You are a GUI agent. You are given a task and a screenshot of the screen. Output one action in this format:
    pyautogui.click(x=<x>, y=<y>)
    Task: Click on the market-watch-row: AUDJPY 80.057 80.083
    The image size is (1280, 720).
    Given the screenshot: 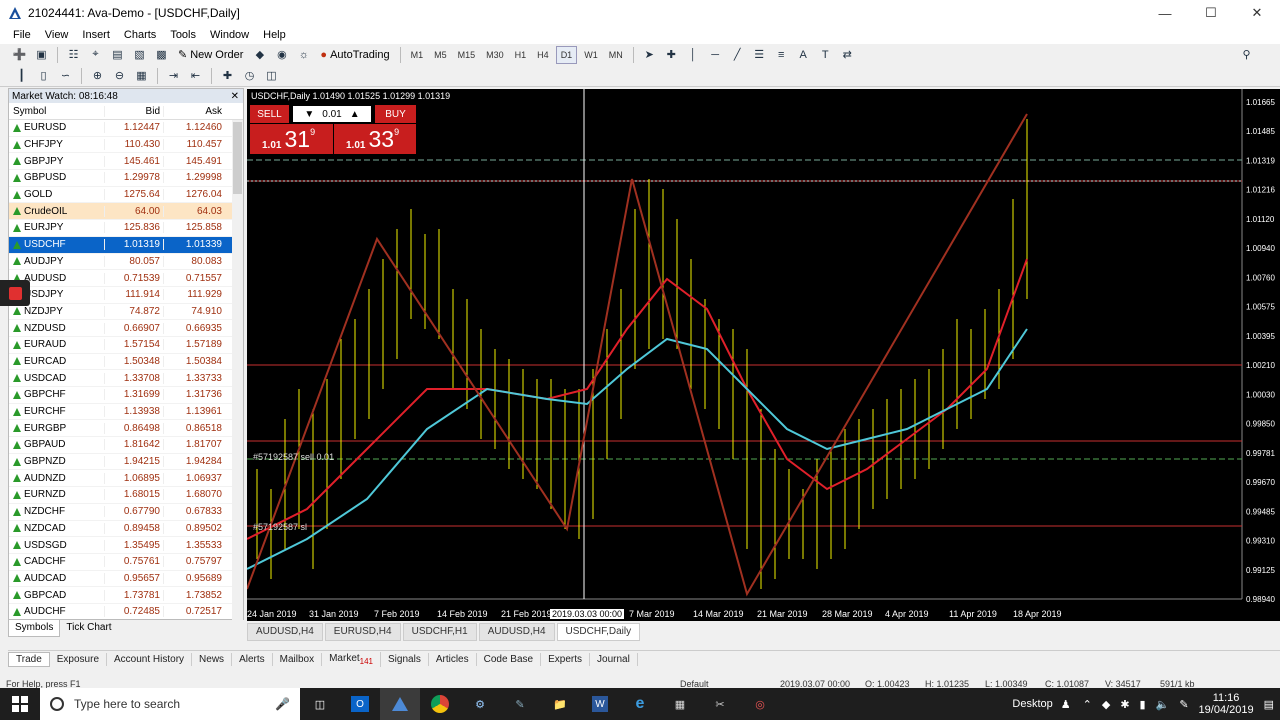 What is the action you would take?
    pyautogui.click(x=126, y=262)
    